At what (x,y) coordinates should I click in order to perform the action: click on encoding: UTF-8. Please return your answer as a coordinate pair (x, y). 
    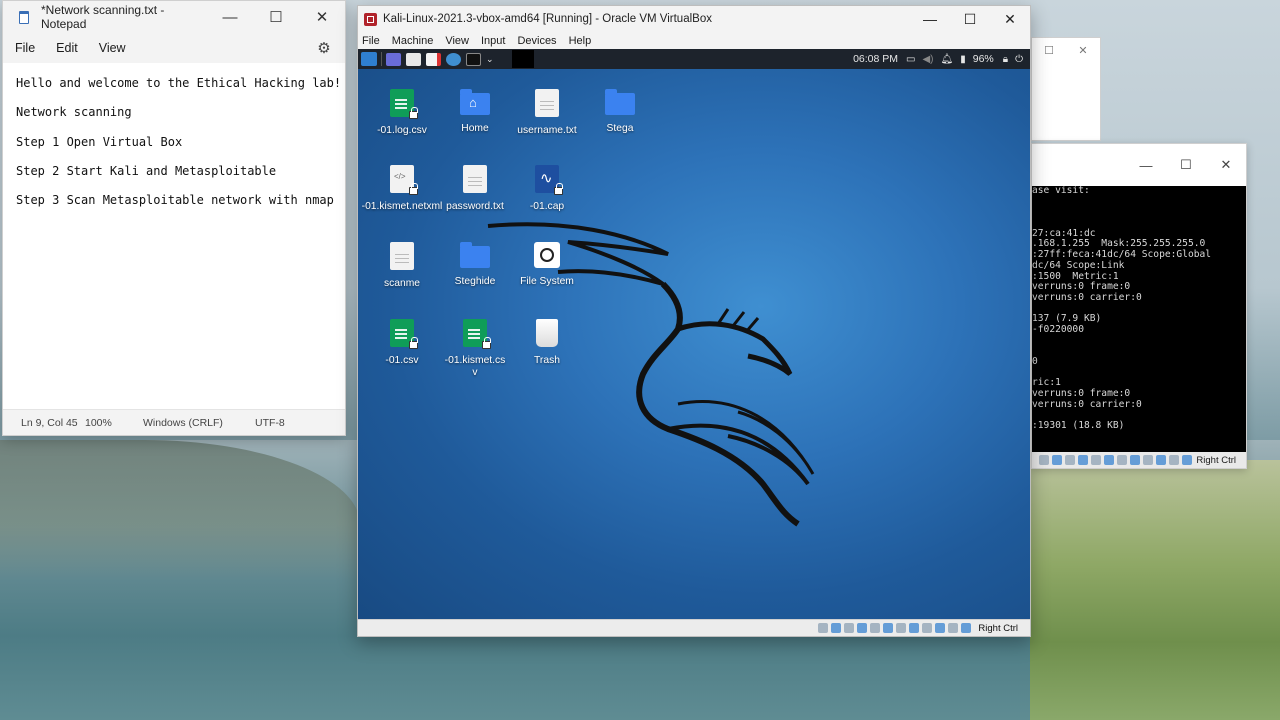
    Looking at the image, I should click on (270, 422).